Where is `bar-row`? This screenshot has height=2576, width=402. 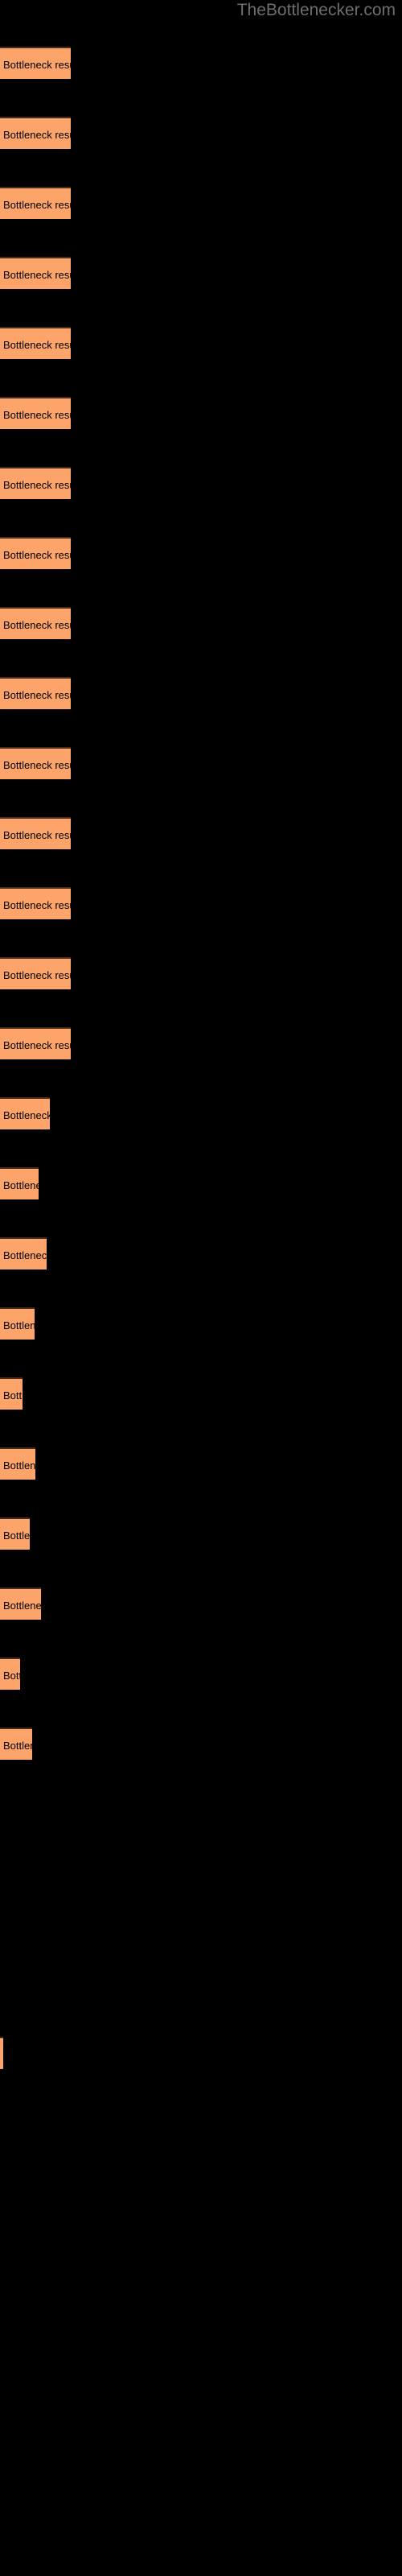 bar-row is located at coordinates (201, 2053).